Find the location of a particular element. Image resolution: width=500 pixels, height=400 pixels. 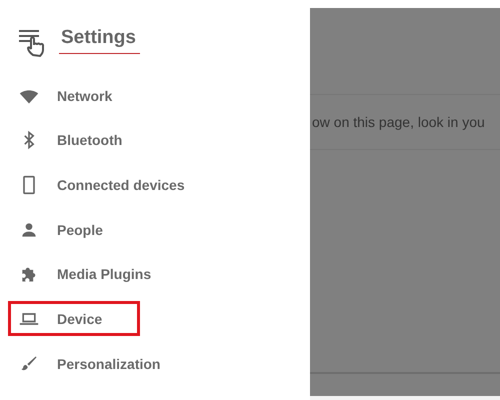

sidebar-item: Connected devices is located at coordinates (148, 184).